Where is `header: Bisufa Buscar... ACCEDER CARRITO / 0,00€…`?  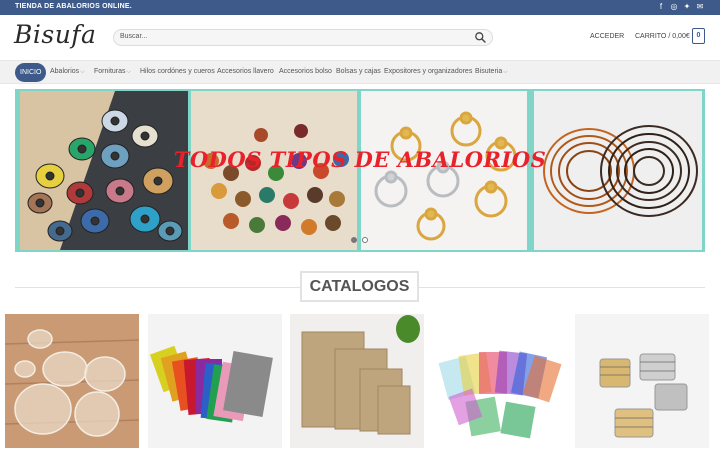 header: Bisufa Buscar... ACCEDER CARRITO / 0,00€… is located at coordinates (360, 37).